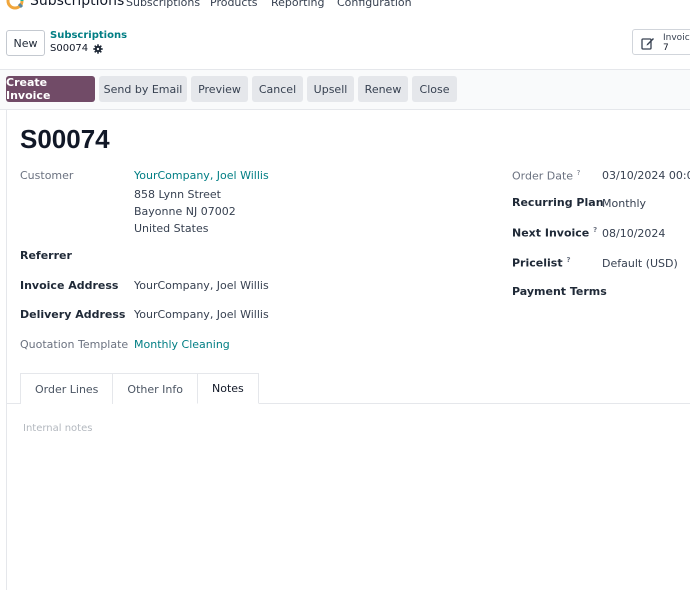 This screenshot has height=590, width=690. I want to click on order-date-label: Order Date ?, so click(546, 176).